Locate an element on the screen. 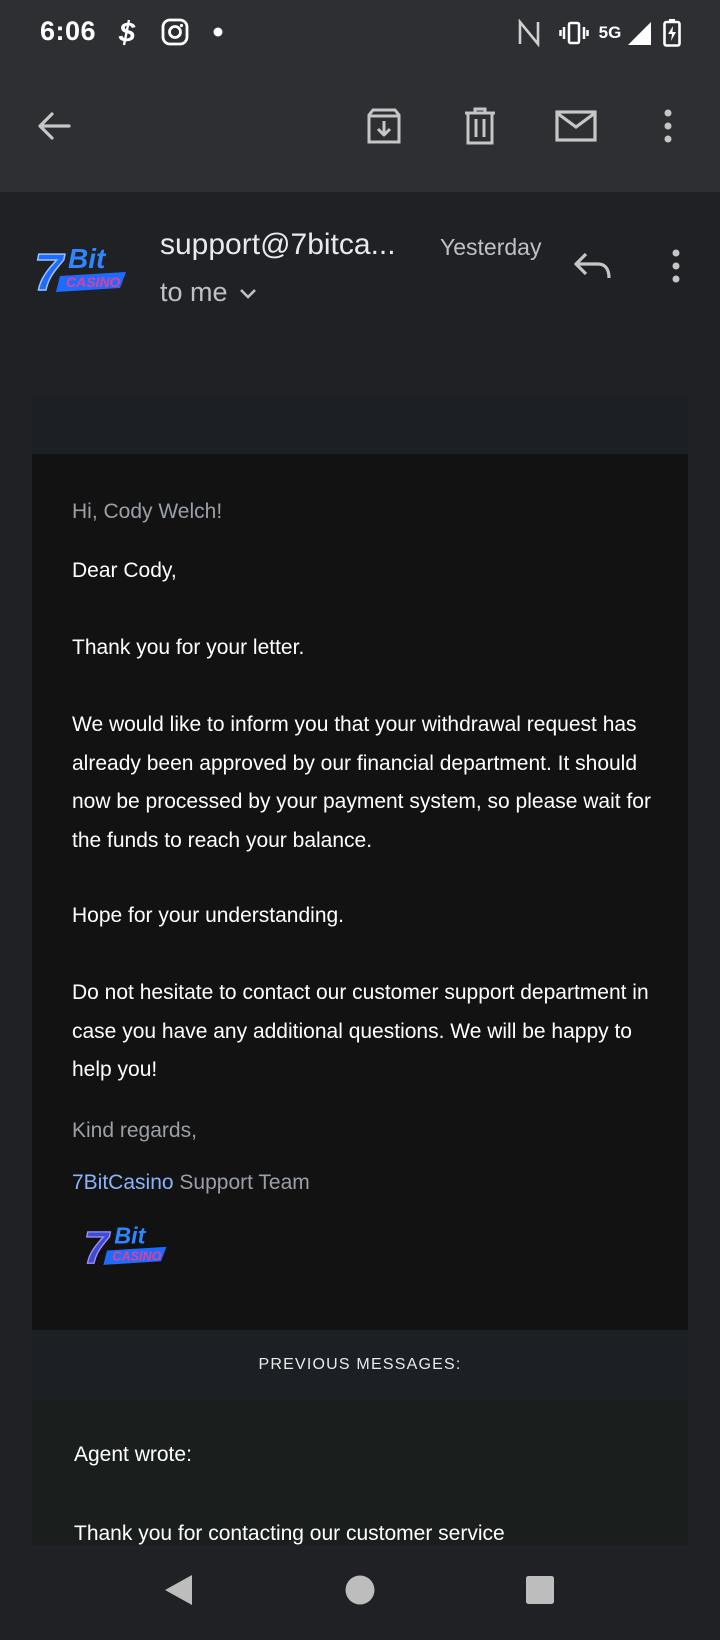 The width and height of the screenshot is (720, 1640). email-closing: Kind regards, is located at coordinates (134, 1130).